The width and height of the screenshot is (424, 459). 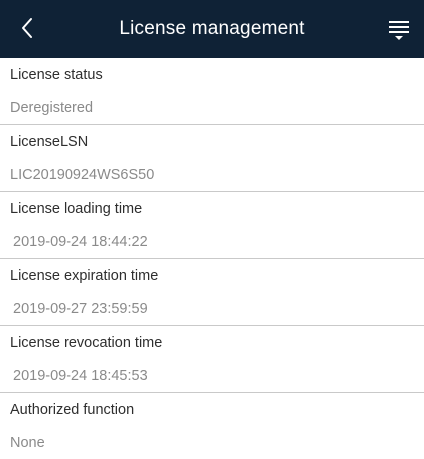 I want to click on field-label: License loading time, so click(x=76, y=209).